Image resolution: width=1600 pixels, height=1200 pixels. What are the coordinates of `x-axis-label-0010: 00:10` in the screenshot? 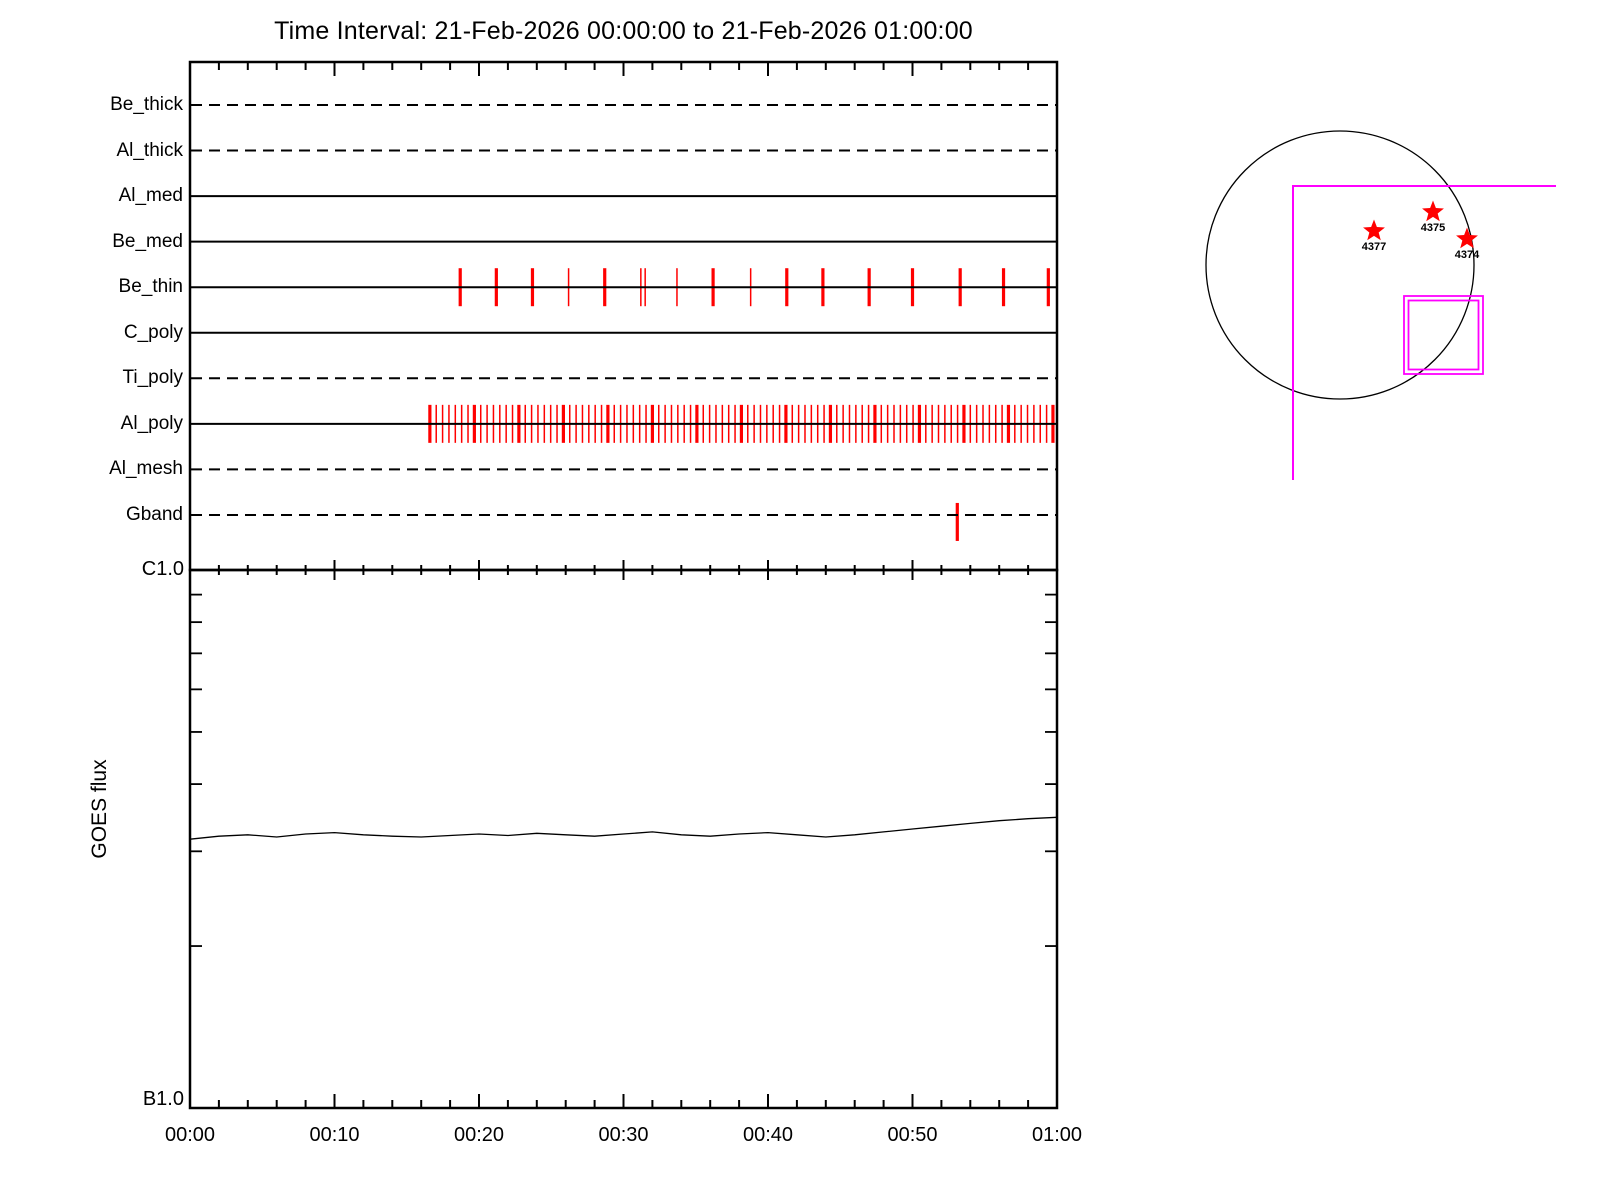 It's located at (334, 1135).